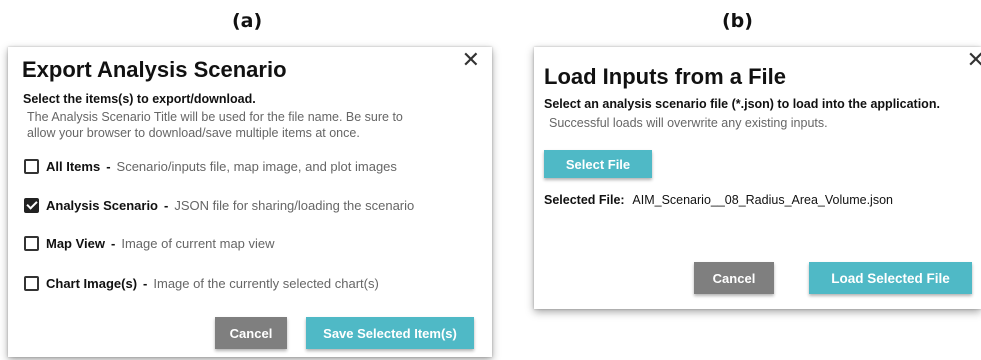 This screenshot has height=360, width=981. I want to click on checkbox-analysis-scenario, so click(31, 205).